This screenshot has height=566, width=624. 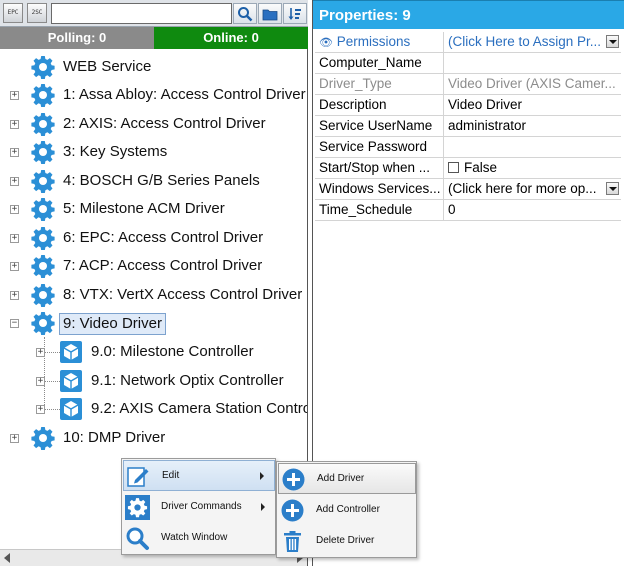 I want to click on sort-button, so click(x=295, y=13).